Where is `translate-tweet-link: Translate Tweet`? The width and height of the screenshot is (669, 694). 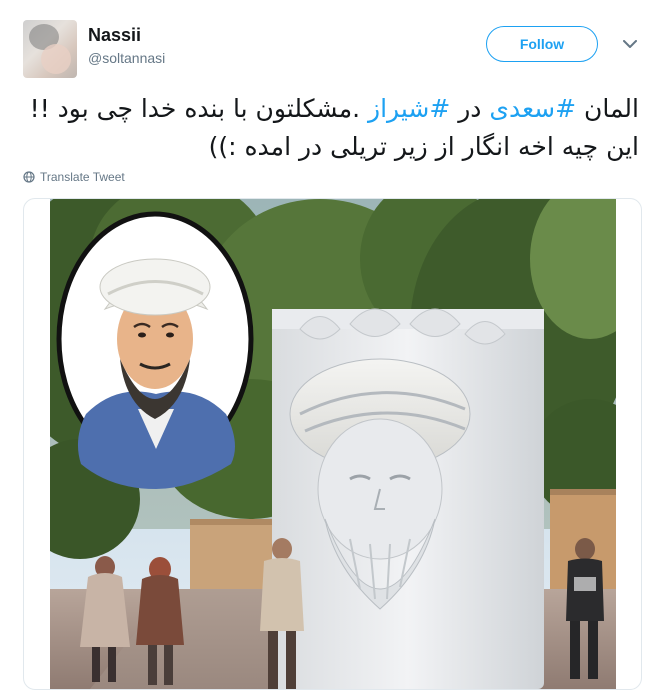
translate-tweet-link: Translate Tweet is located at coordinates (74, 177).